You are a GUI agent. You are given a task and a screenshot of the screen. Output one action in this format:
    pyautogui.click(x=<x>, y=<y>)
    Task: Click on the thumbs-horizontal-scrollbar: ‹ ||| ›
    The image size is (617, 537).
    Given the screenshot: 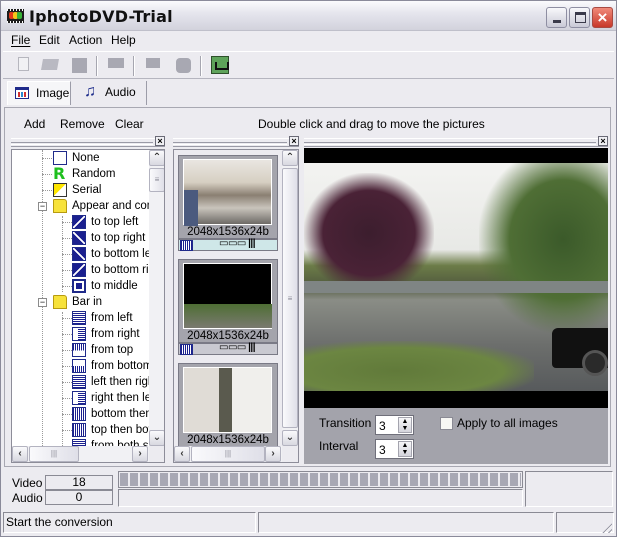 What is the action you would take?
    pyautogui.click(x=228, y=454)
    